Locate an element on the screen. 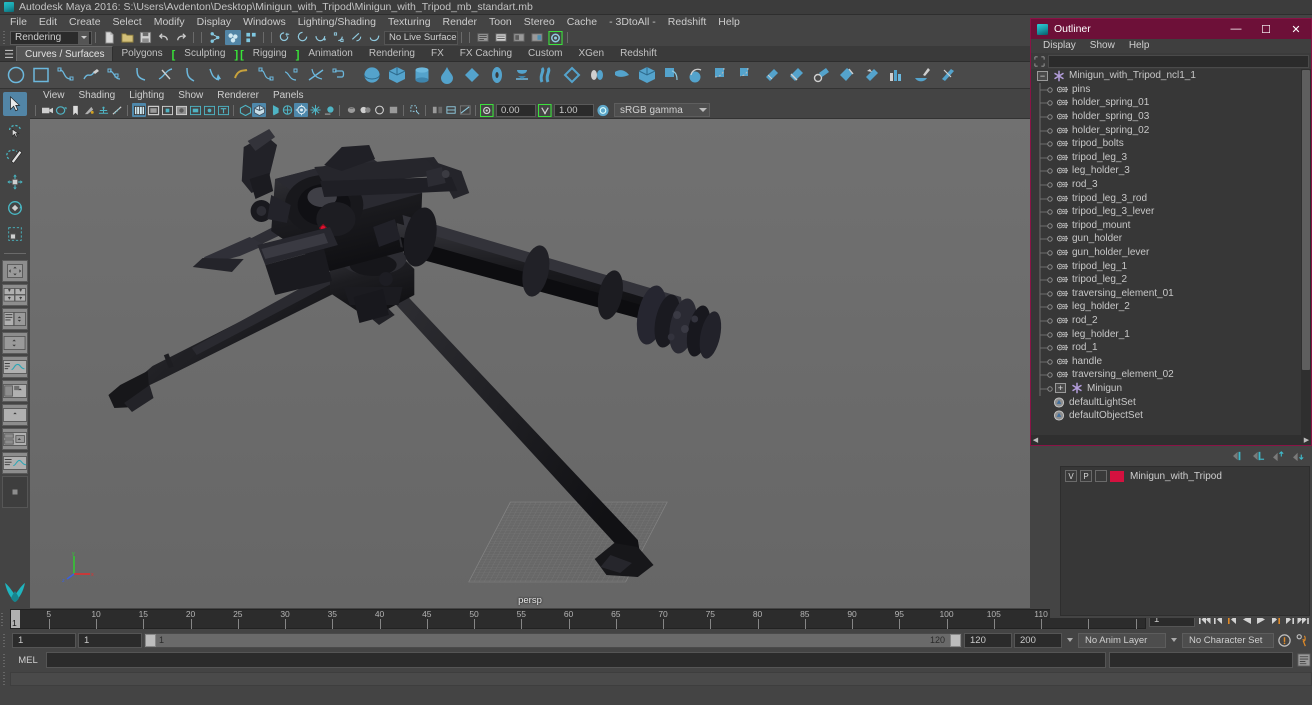 The width and height of the screenshot is (1312, 705). outliner-item: − Minigun_with_Tripod_ncl1_1 is located at coordinates (1166, 76).